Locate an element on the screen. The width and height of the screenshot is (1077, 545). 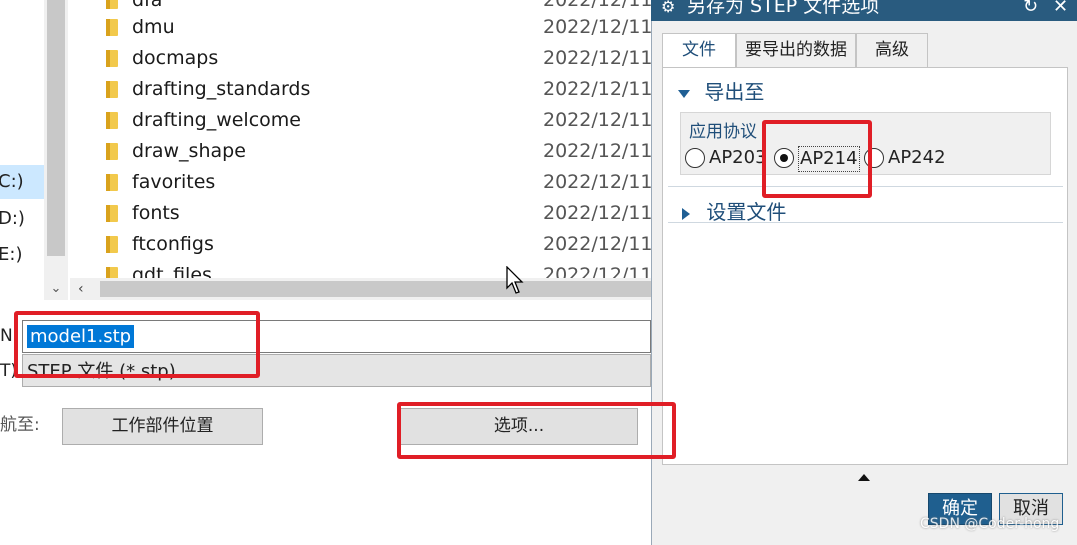
work-part-location-button: 工作部件位置 is located at coordinates (162, 426).